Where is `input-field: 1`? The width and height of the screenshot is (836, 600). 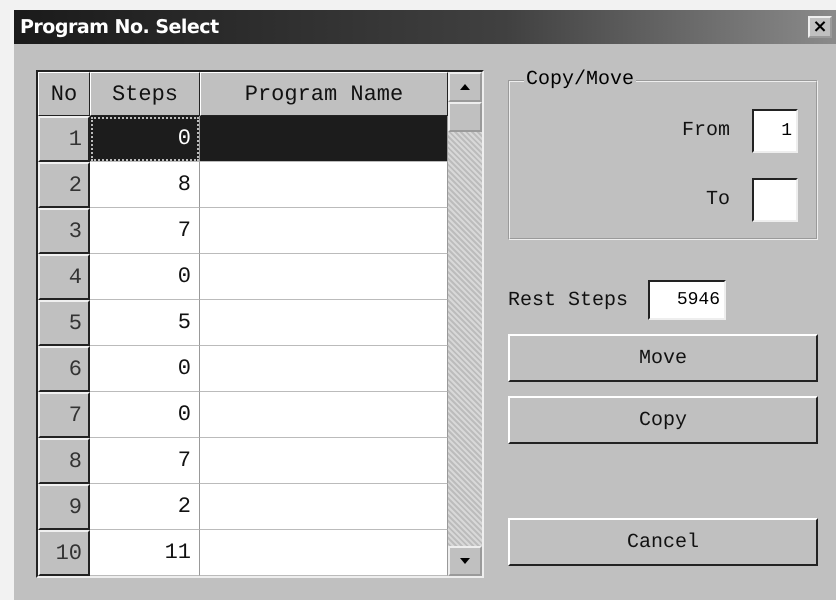 input-field: 1 is located at coordinates (775, 130).